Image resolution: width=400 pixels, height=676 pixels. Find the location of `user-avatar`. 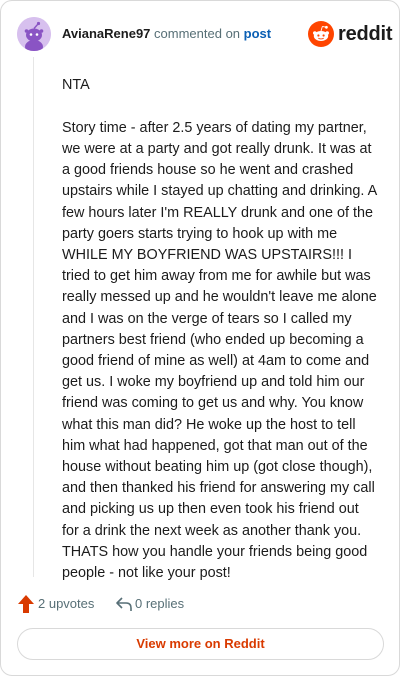

user-avatar is located at coordinates (34, 34).